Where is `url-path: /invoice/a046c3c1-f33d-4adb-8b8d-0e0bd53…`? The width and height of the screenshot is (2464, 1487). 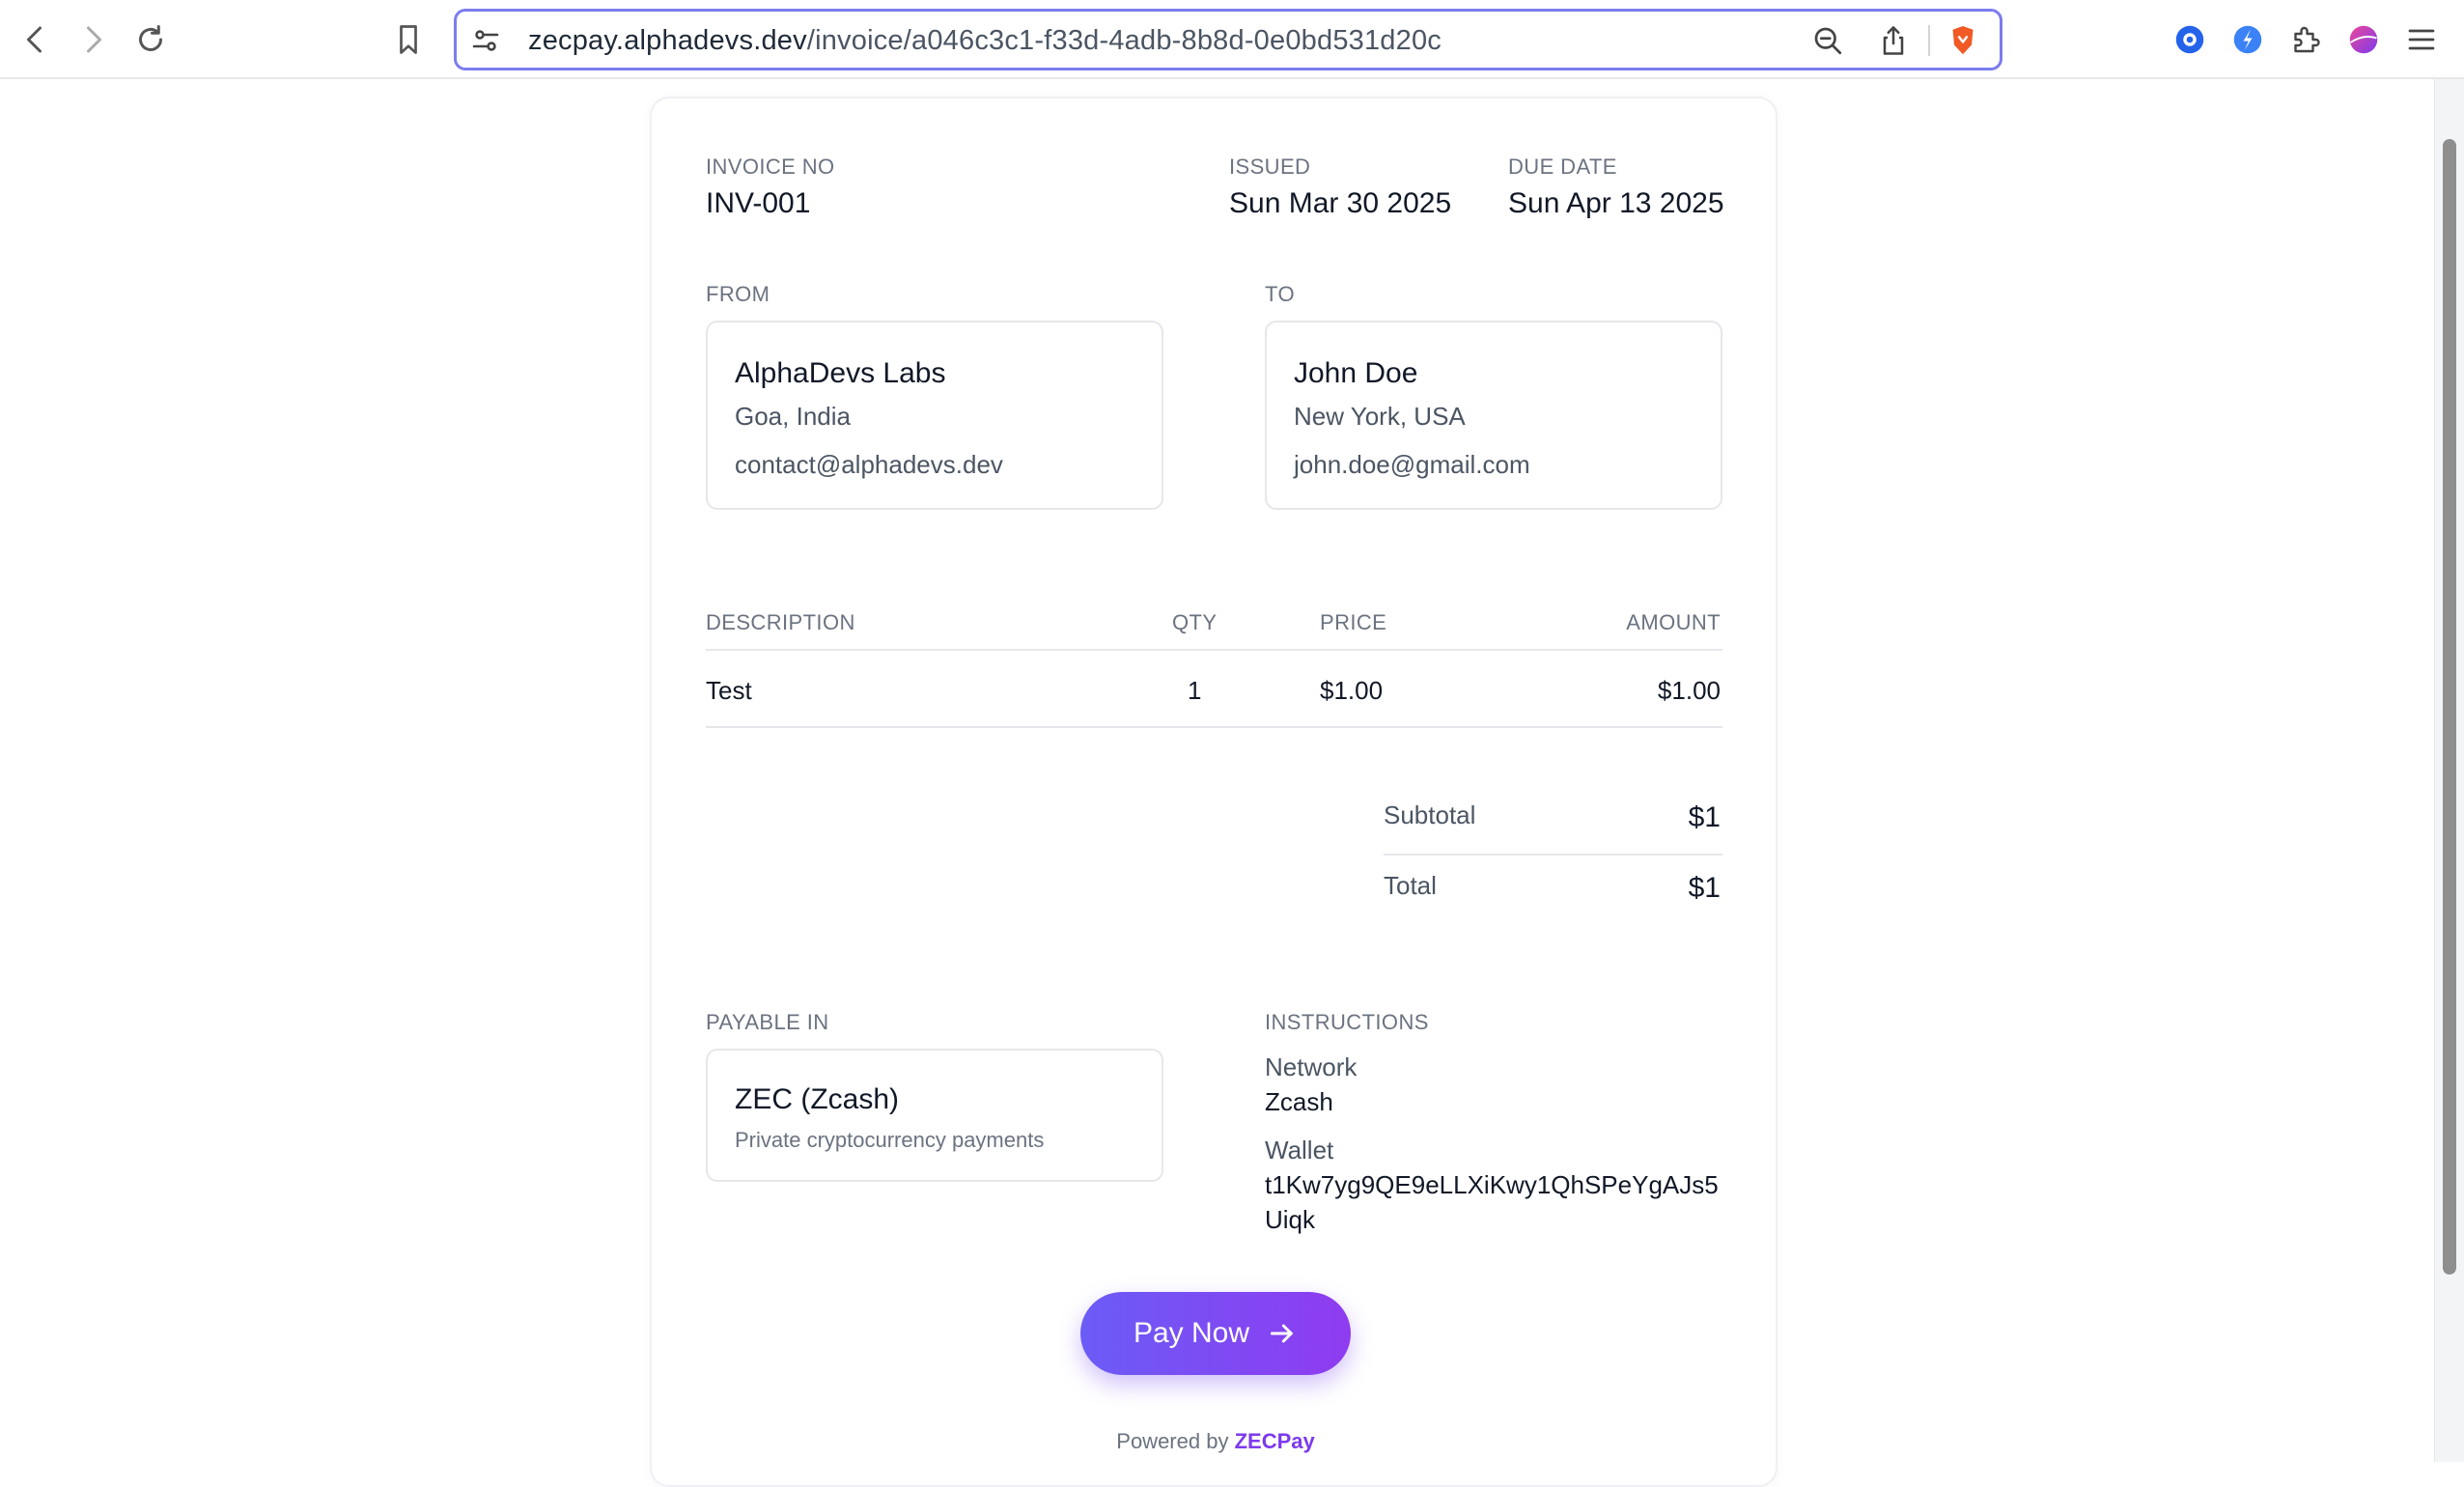
url-path: /invoice/a046c3c1-f33d-4adb-8b8d-0e0bd53… is located at coordinates (1124, 40).